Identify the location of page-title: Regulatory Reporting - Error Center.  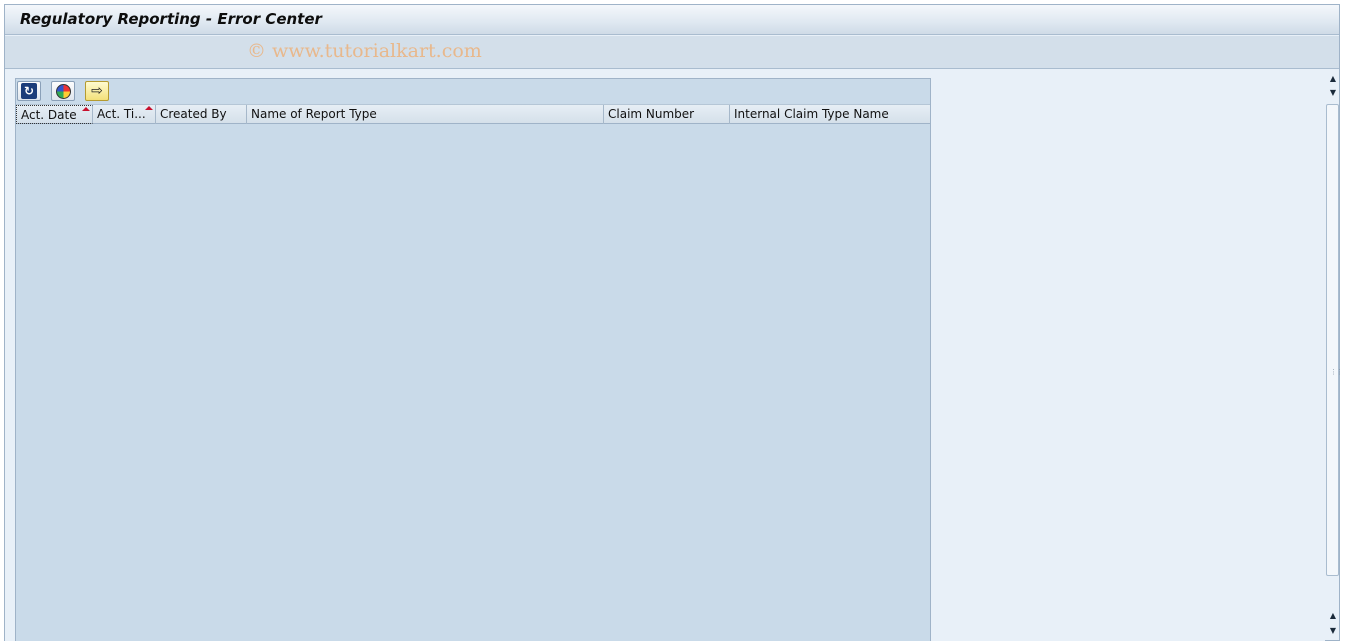
(171, 19).